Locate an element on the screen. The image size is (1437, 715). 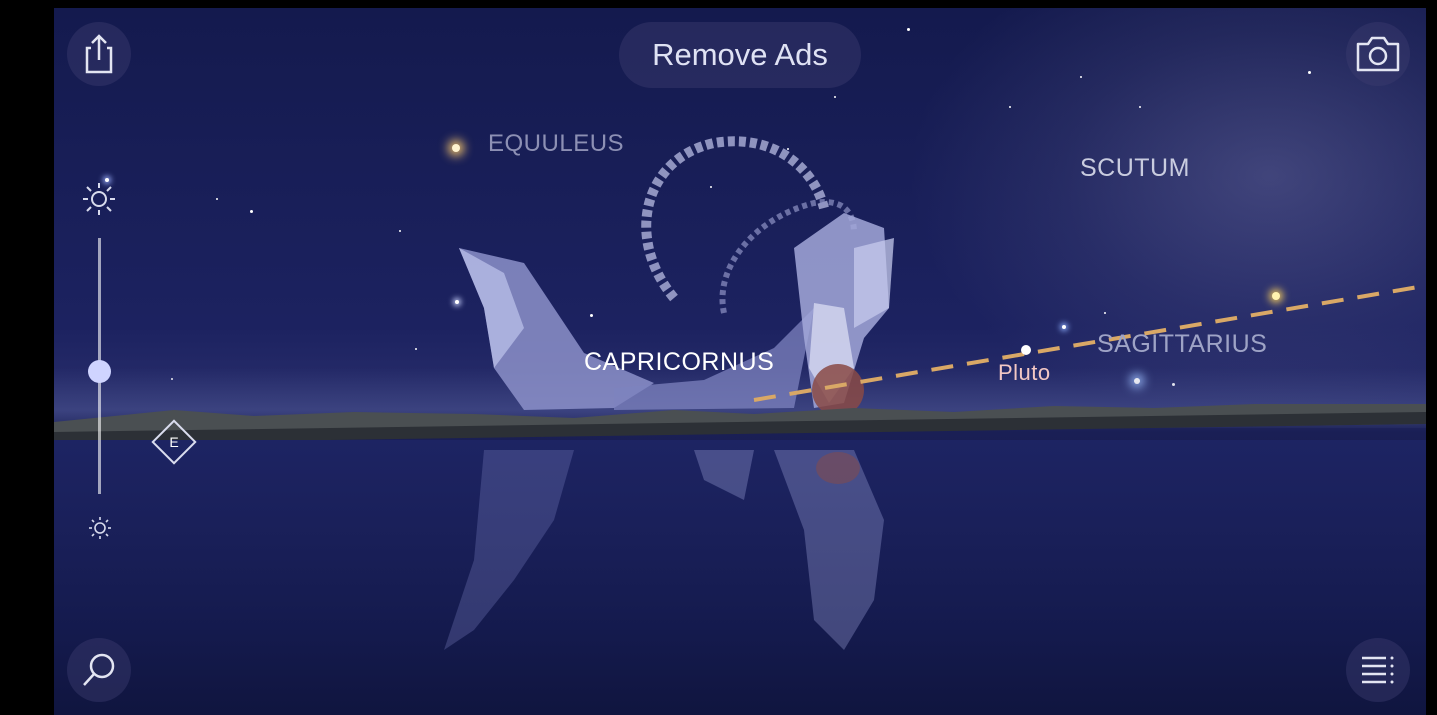
label-pluto: Pluto is located at coordinates (1024, 373).